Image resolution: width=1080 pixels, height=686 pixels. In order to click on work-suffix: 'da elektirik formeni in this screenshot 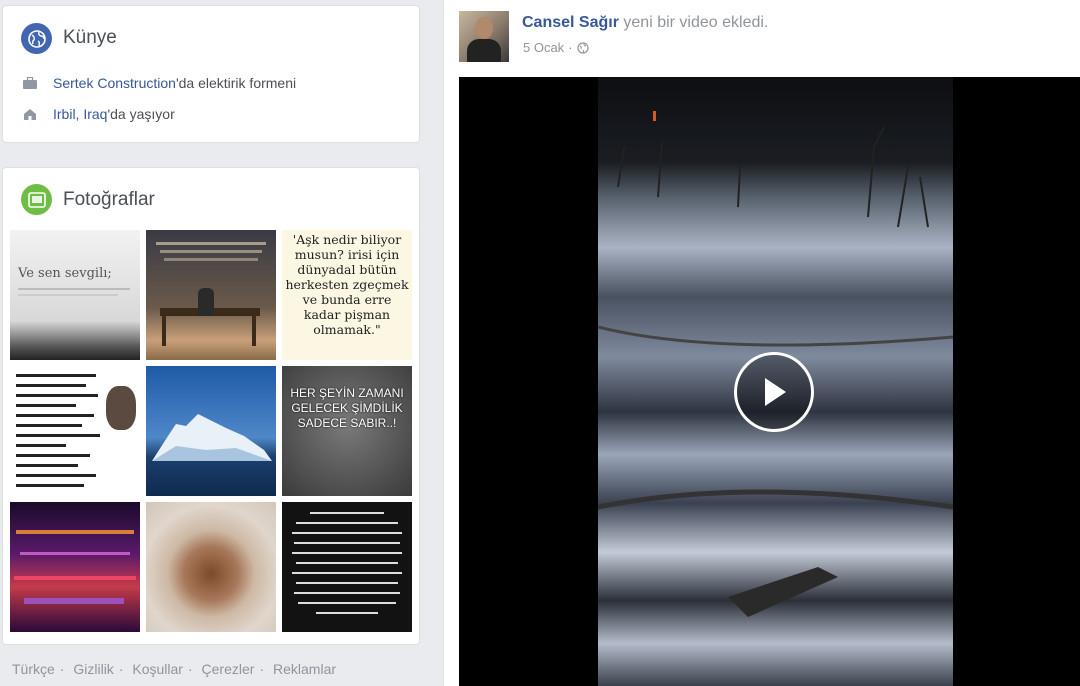, I will do `click(236, 83)`.